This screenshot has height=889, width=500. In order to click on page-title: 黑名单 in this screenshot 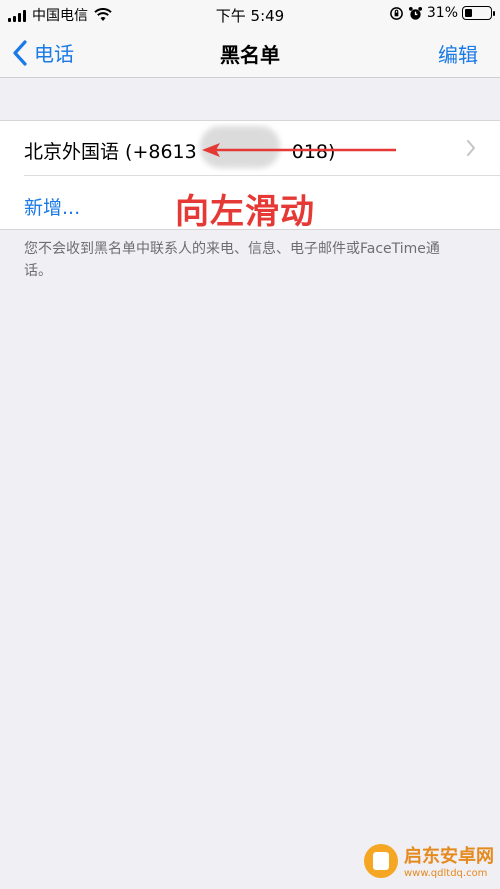, I will do `click(250, 55)`.